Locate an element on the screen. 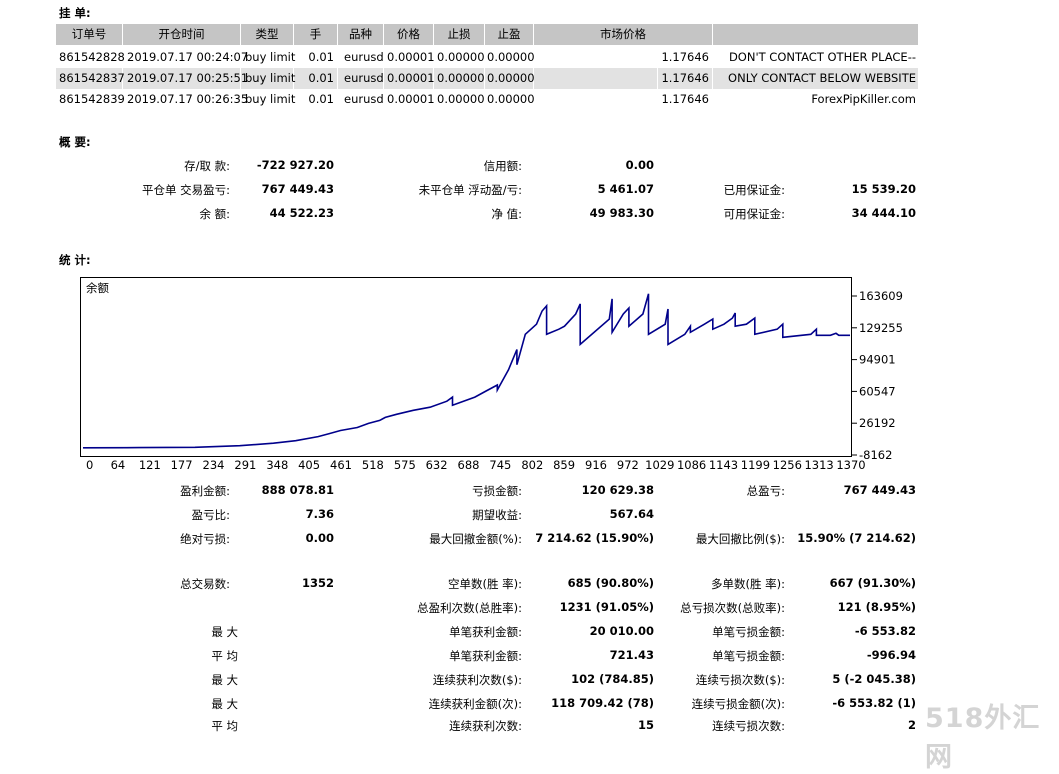  x-tick-label: 234 is located at coordinates (214, 465).